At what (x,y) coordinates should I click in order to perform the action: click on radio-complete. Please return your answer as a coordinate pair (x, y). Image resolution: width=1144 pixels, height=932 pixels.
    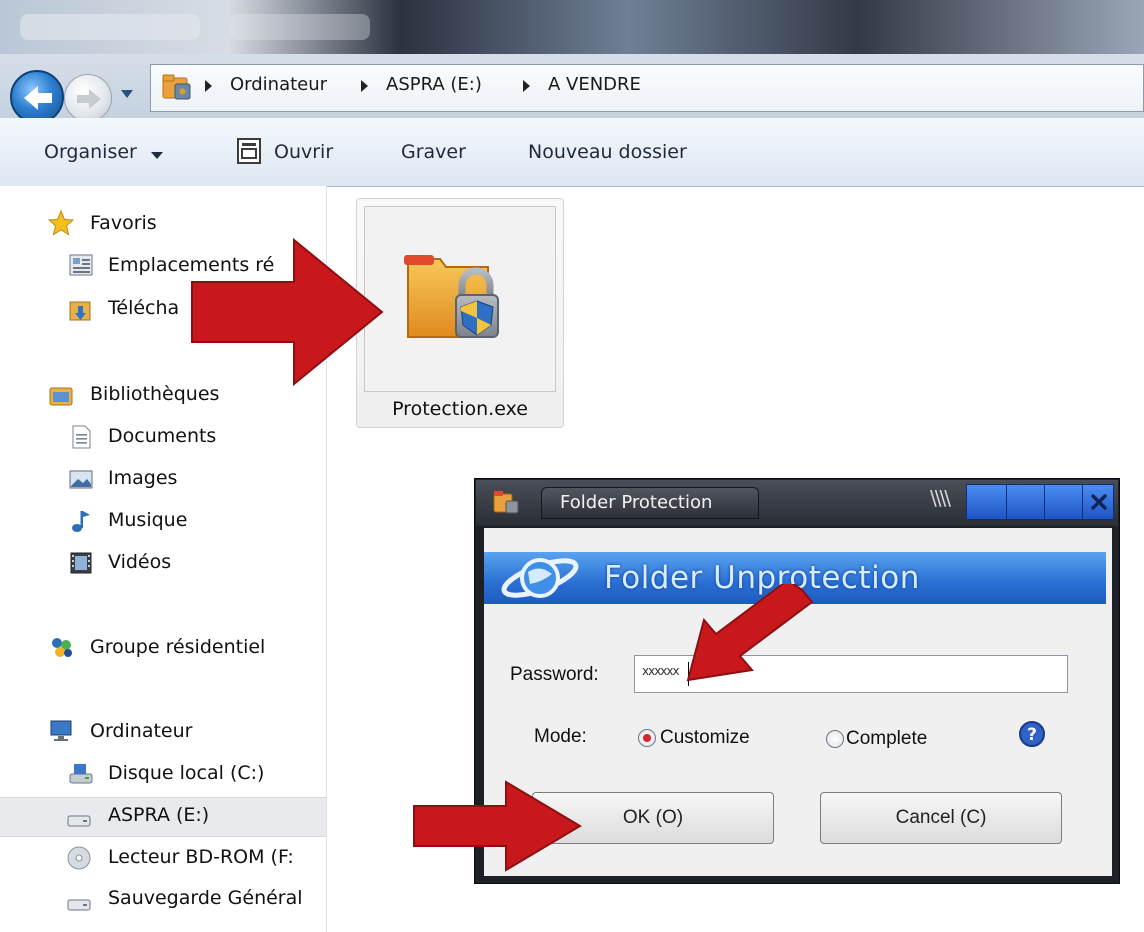
    Looking at the image, I should click on (835, 739).